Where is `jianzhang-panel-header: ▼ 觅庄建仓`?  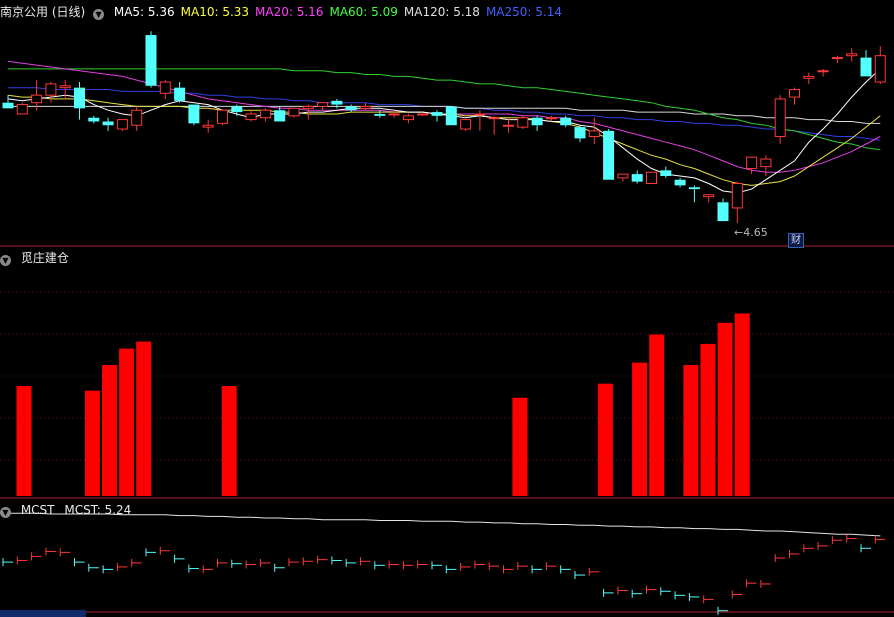
jianzhang-panel-header: ▼ 觅庄建仓 is located at coordinates (37, 258).